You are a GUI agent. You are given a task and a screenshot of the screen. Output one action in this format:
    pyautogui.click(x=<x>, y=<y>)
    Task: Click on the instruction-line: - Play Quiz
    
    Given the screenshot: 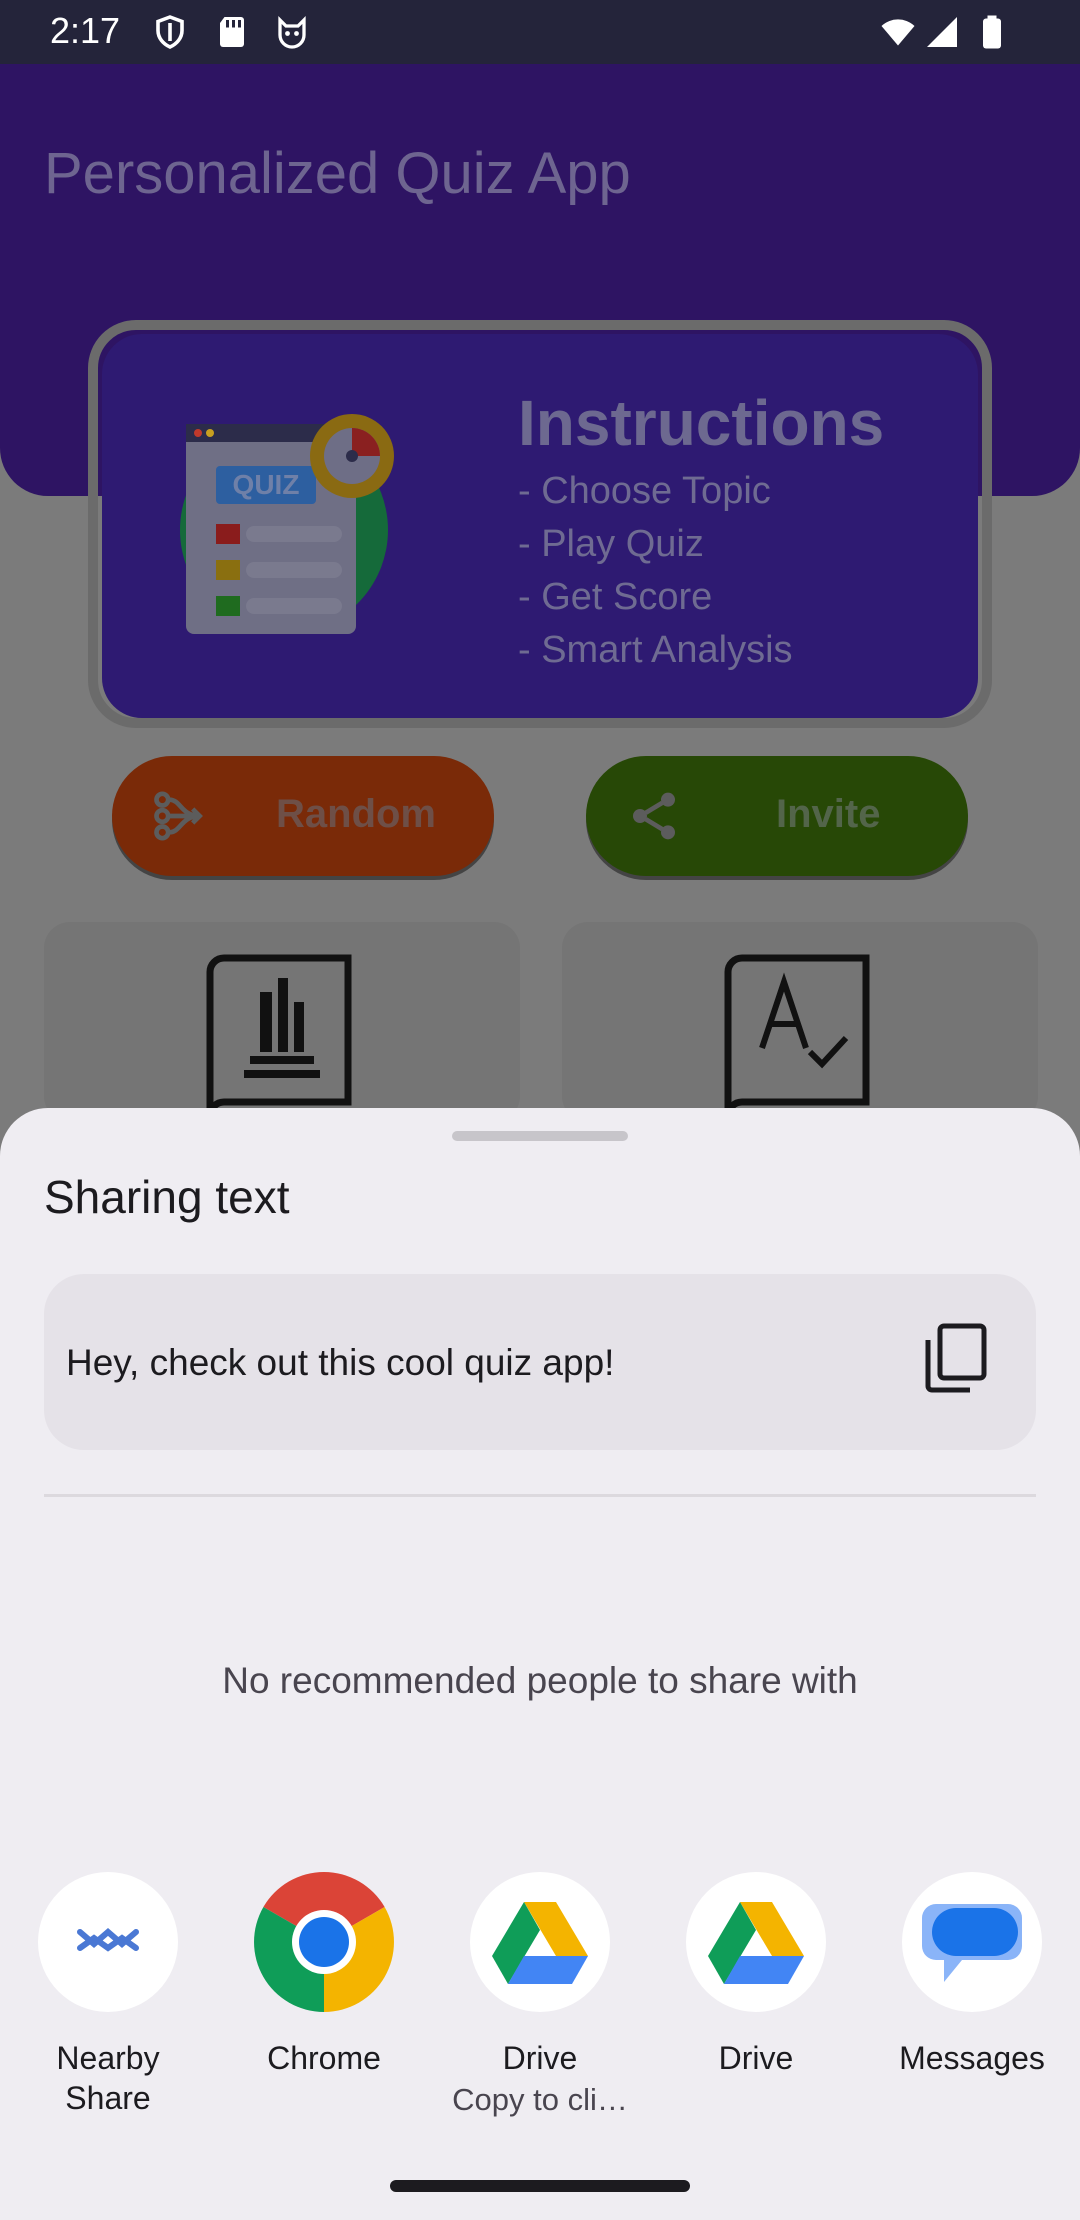 What is the action you would take?
    pyautogui.click(x=611, y=544)
    